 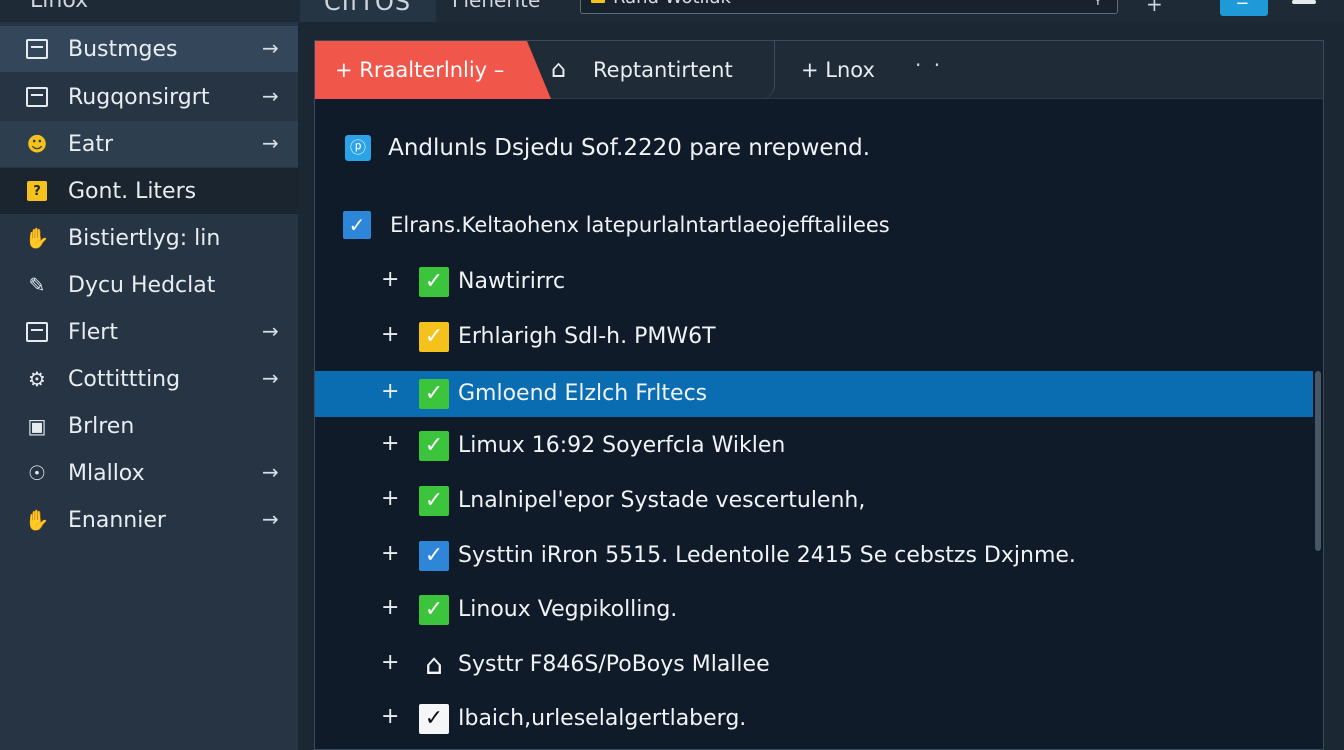 What do you see at coordinates (1318, 461) in the screenshot?
I see `scrollbar` at bounding box center [1318, 461].